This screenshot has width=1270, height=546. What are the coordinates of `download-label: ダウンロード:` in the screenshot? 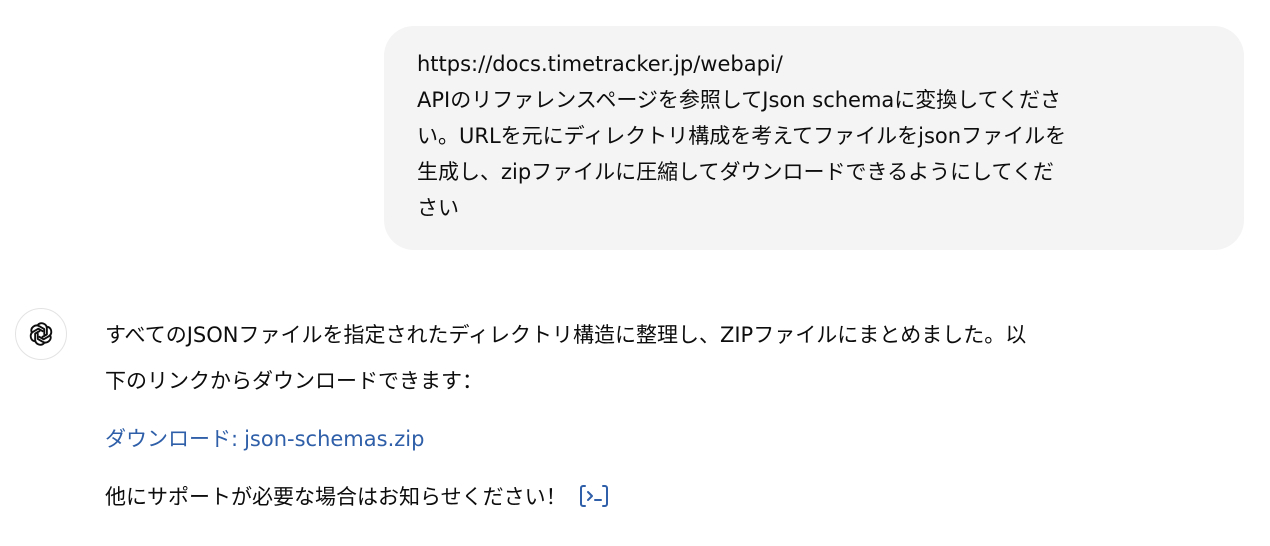 It's located at (172, 439).